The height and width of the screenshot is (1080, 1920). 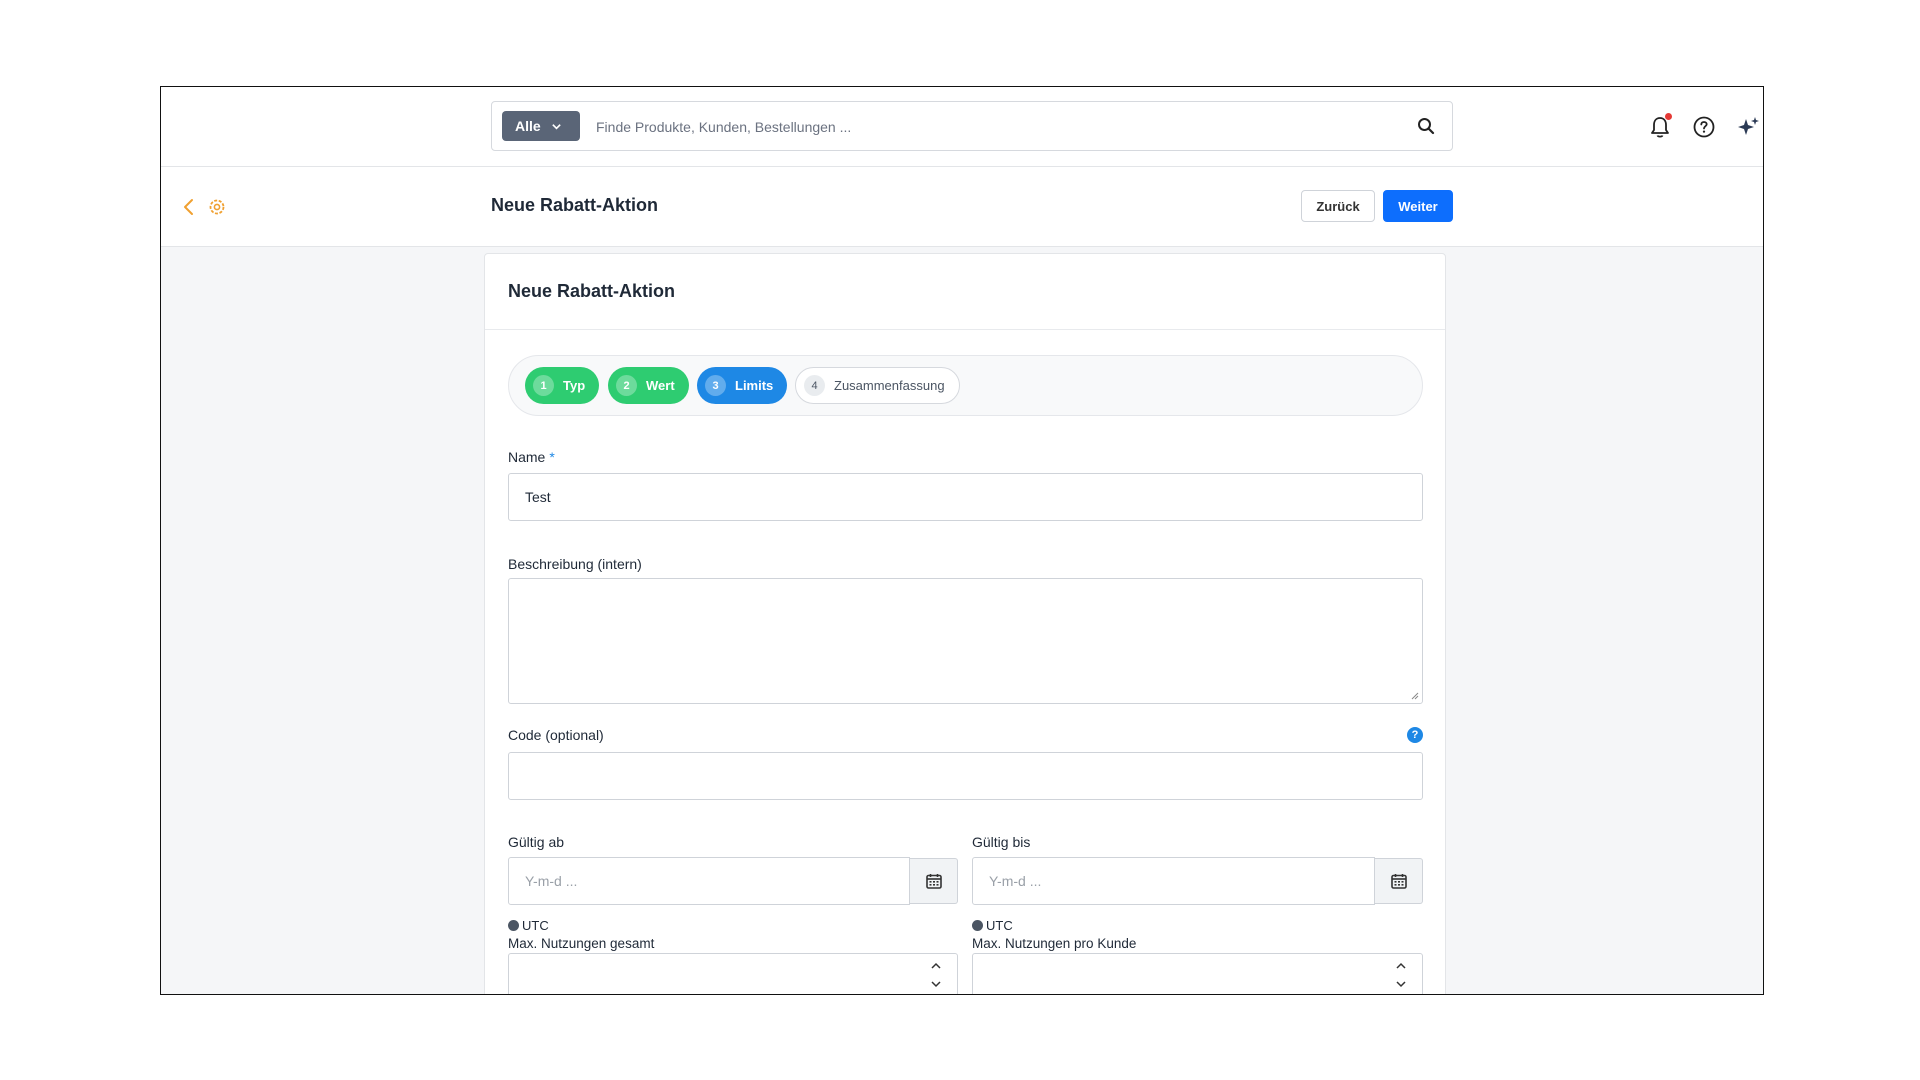 What do you see at coordinates (1197, 973) in the screenshot?
I see `max-per-customer-input` at bounding box center [1197, 973].